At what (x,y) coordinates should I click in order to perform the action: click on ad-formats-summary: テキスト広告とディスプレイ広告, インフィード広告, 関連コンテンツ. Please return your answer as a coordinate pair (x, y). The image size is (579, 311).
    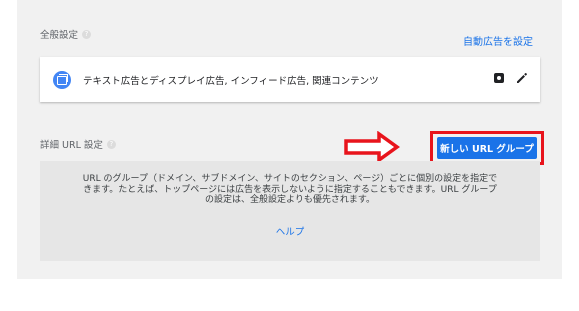
    Looking at the image, I should click on (231, 81).